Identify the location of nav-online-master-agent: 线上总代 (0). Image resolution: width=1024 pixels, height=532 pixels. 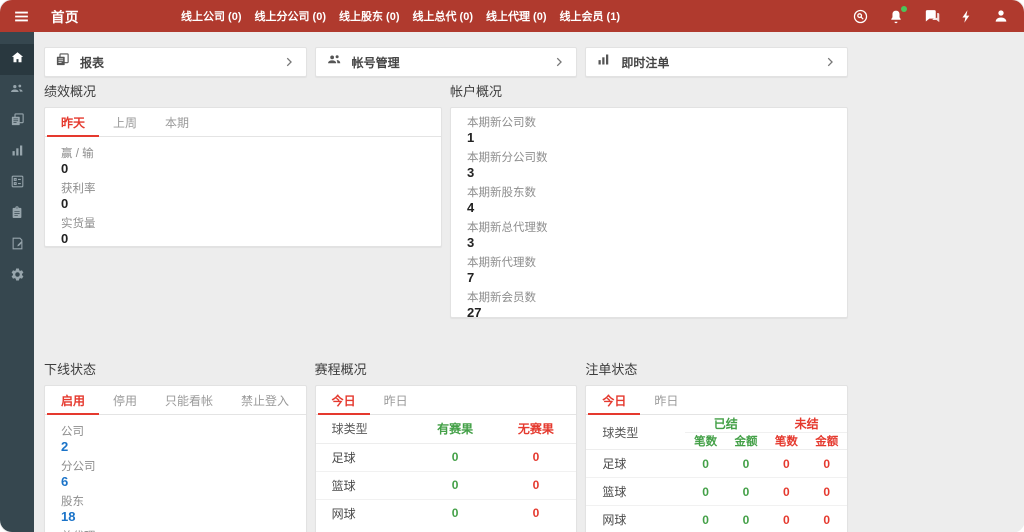
(443, 16).